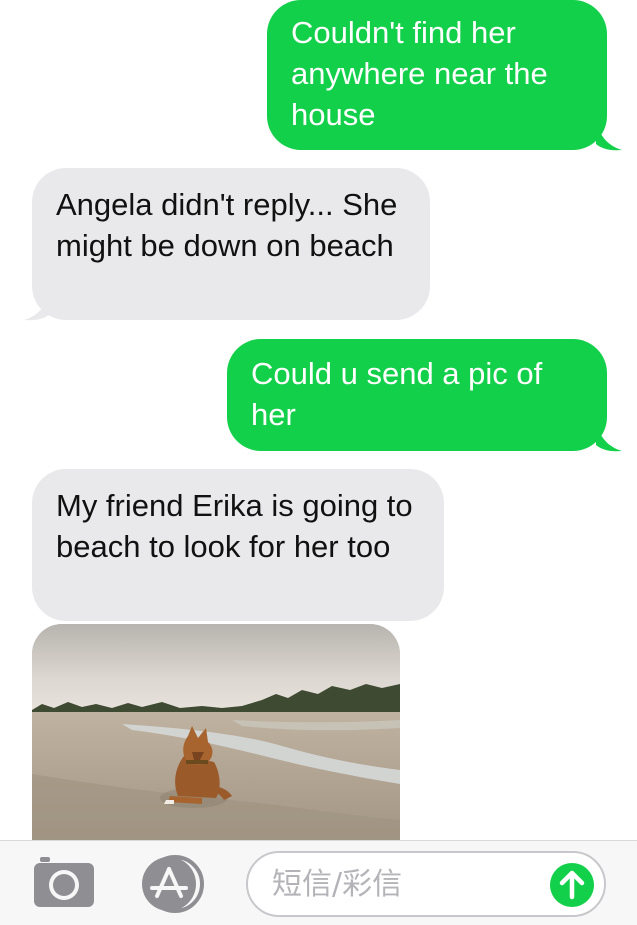 Image resolution: width=637 pixels, height=925 pixels. I want to click on app-store-icon, so click(174, 884).